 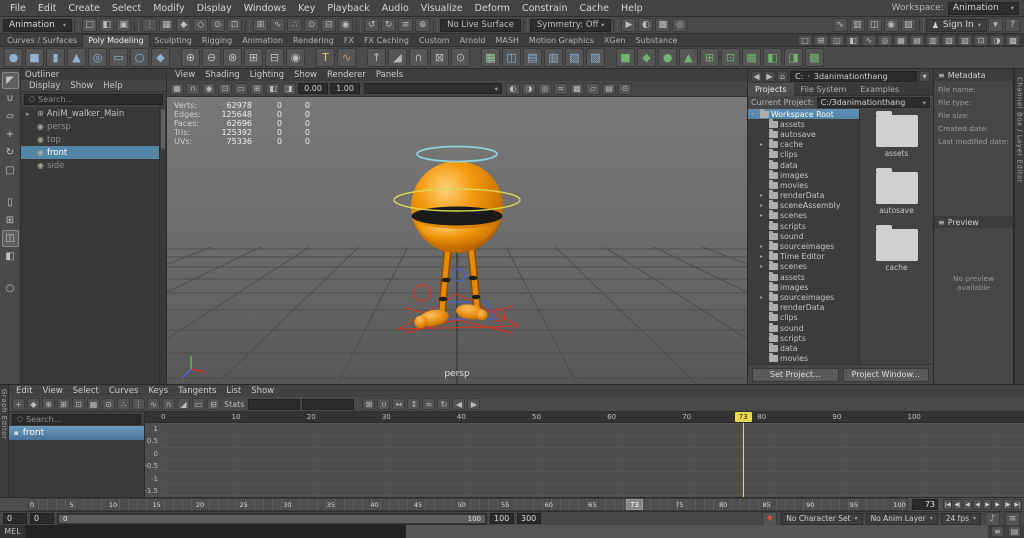 I want to click on multi-cut-icon: ⊠, so click(x=439, y=57).